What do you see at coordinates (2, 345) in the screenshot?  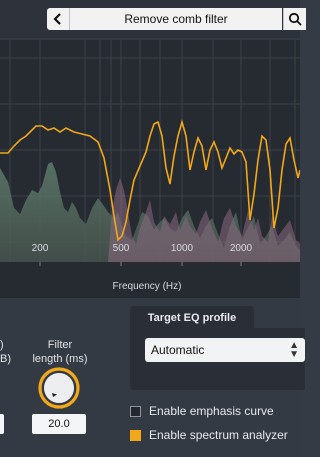 I see `left-column-label-line-1: )` at bounding box center [2, 345].